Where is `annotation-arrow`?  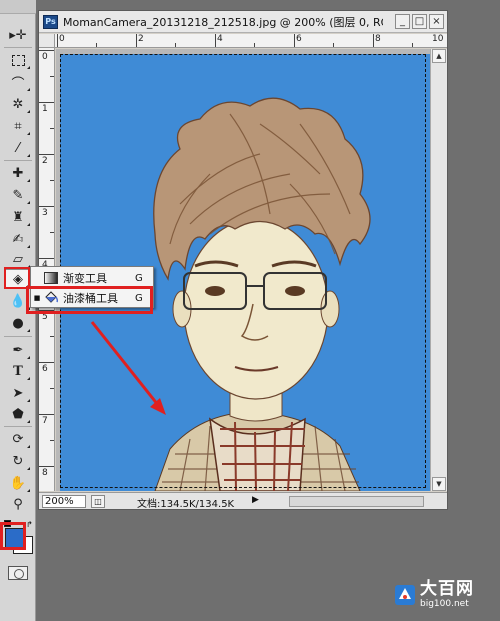
annotation-arrow is located at coordinates (128, 368).